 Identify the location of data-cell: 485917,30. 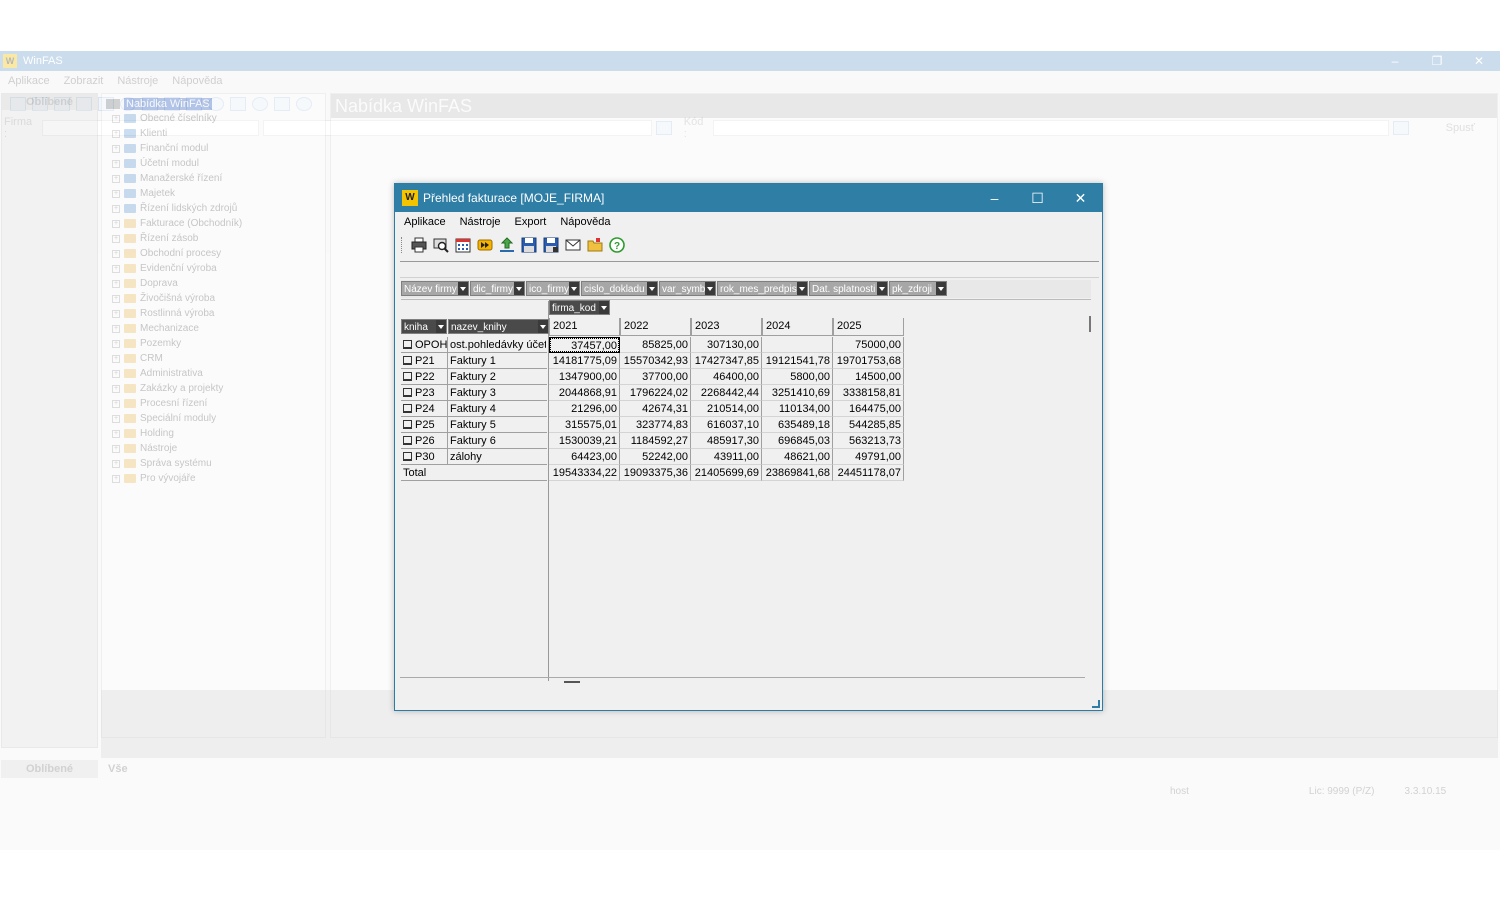
(726, 441).